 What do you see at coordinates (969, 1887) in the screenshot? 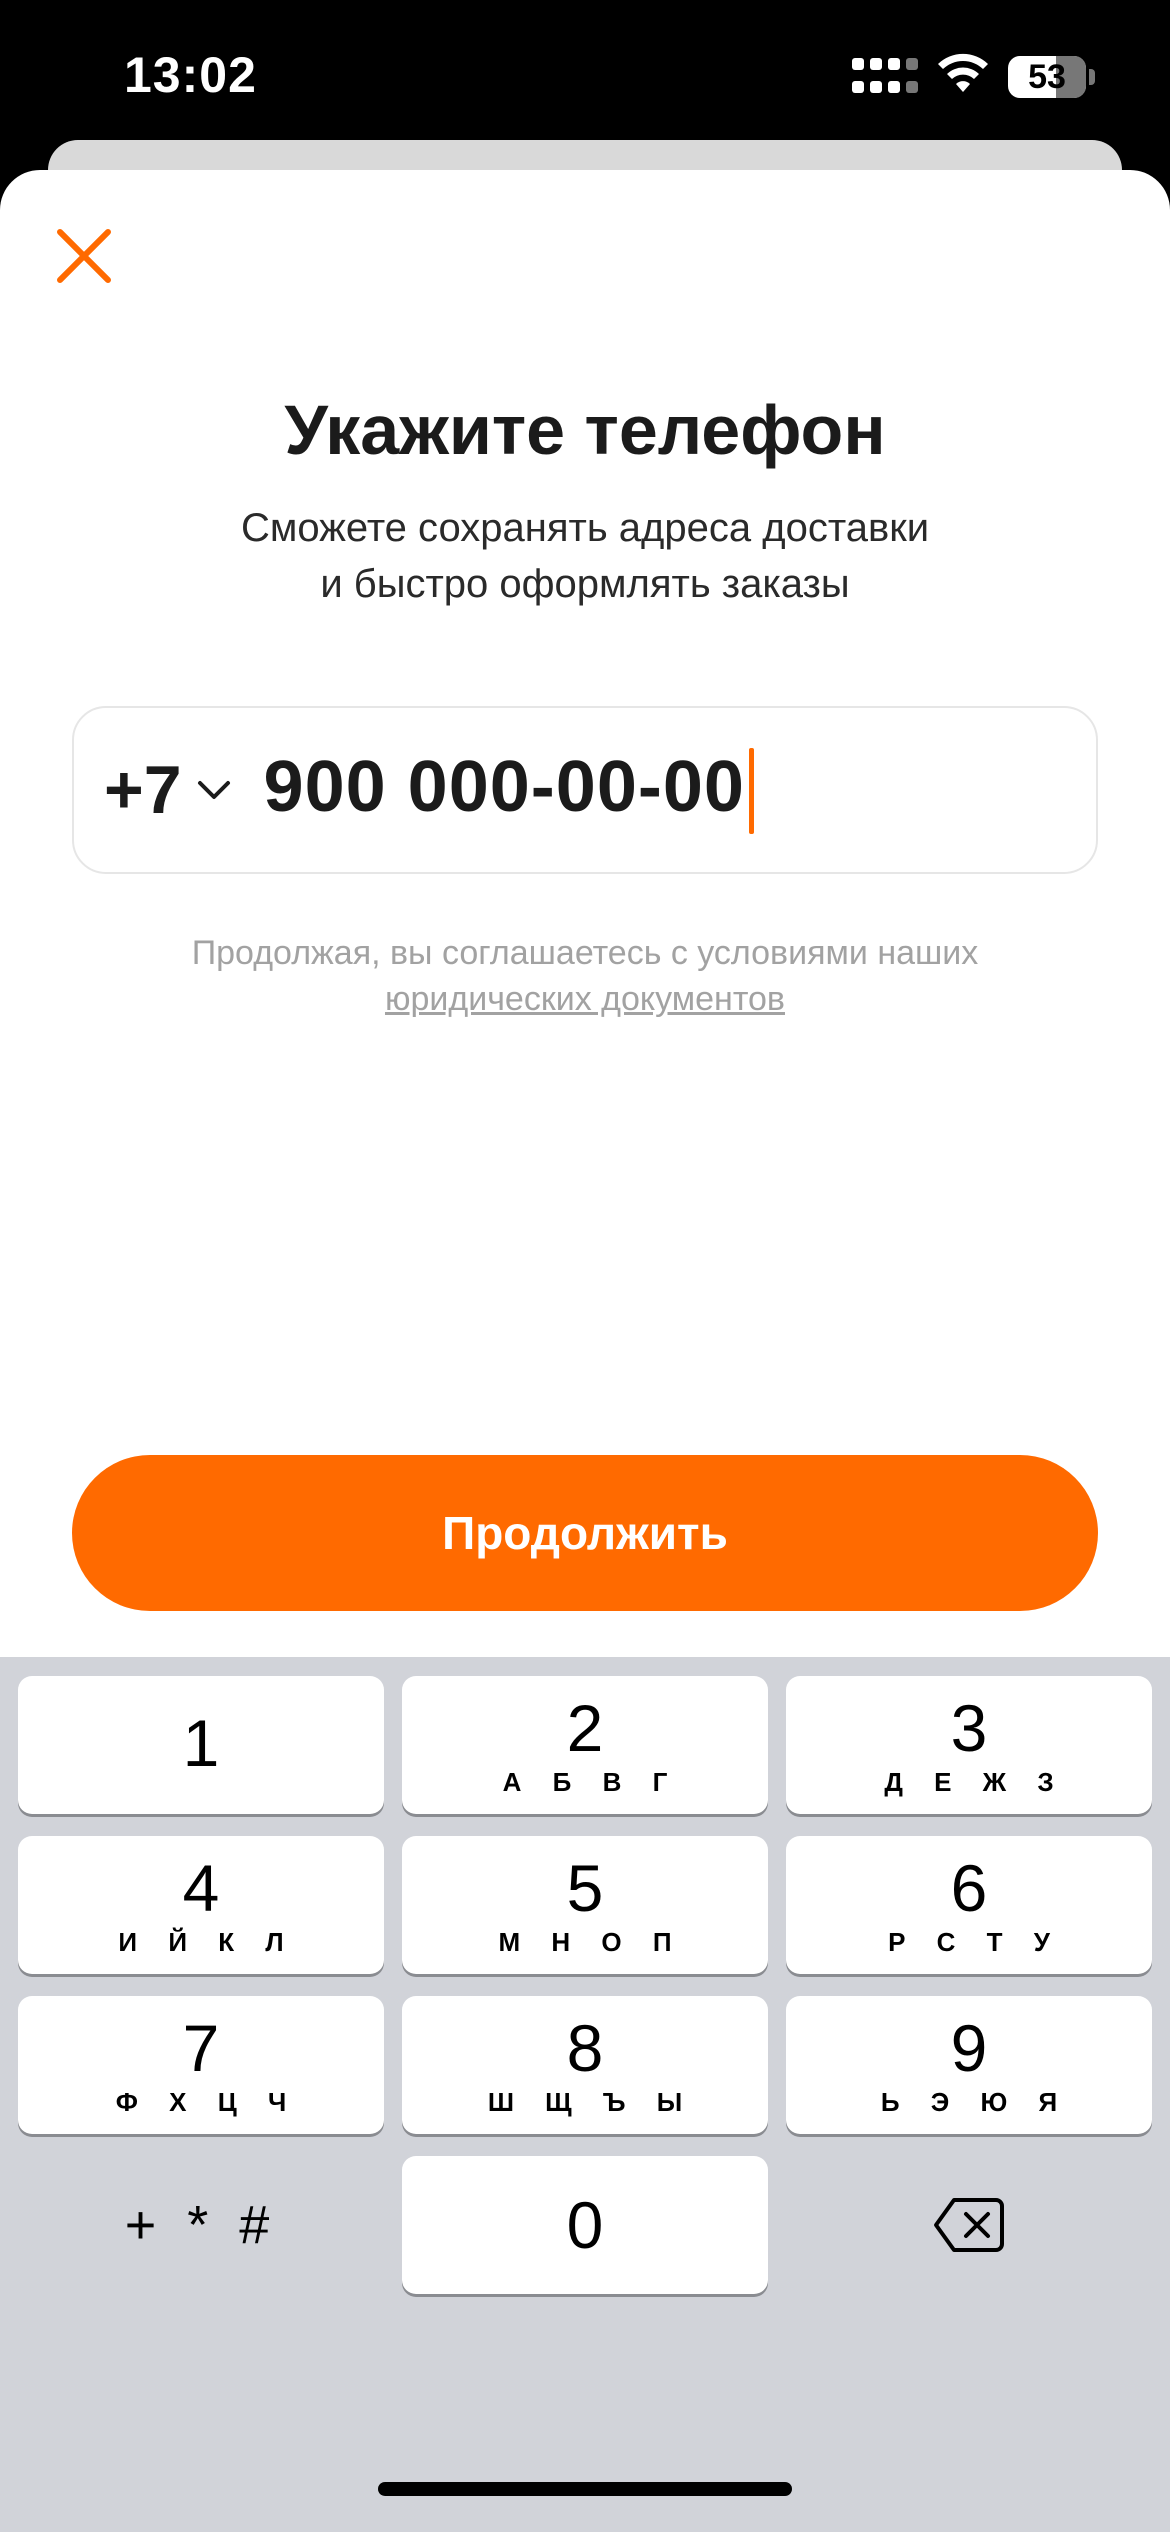
I see `key-digit: 6` at bounding box center [969, 1887].